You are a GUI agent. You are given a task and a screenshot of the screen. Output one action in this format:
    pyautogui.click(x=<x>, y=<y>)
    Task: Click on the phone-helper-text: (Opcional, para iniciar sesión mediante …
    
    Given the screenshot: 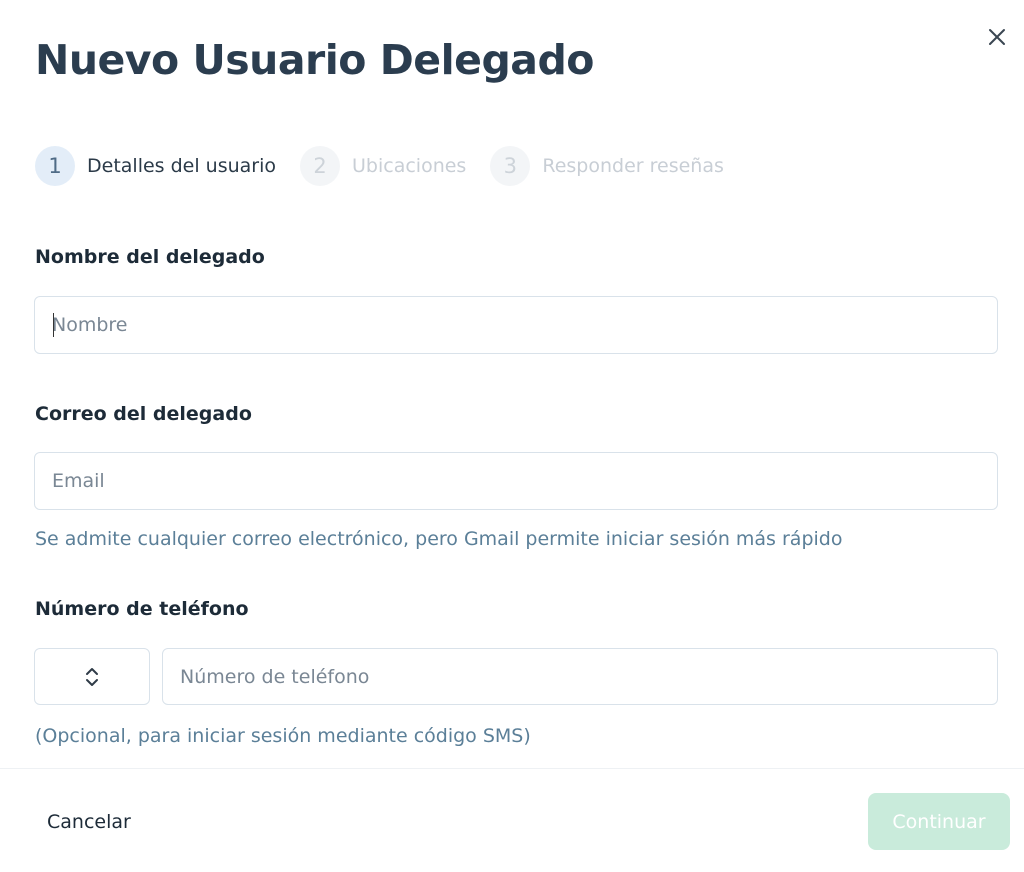 What is the action you would take?
    pyautogui.click(x=283, y=736)
    